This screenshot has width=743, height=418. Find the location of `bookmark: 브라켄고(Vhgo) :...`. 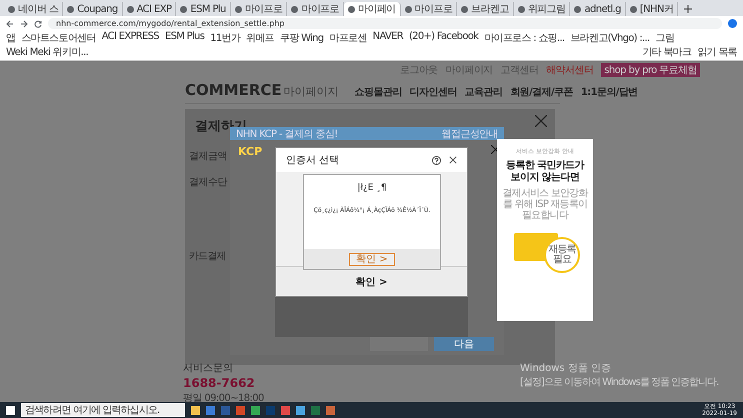

bookmark: 브라켄고(Vhgo) :... is located at coordinates (610, 38).